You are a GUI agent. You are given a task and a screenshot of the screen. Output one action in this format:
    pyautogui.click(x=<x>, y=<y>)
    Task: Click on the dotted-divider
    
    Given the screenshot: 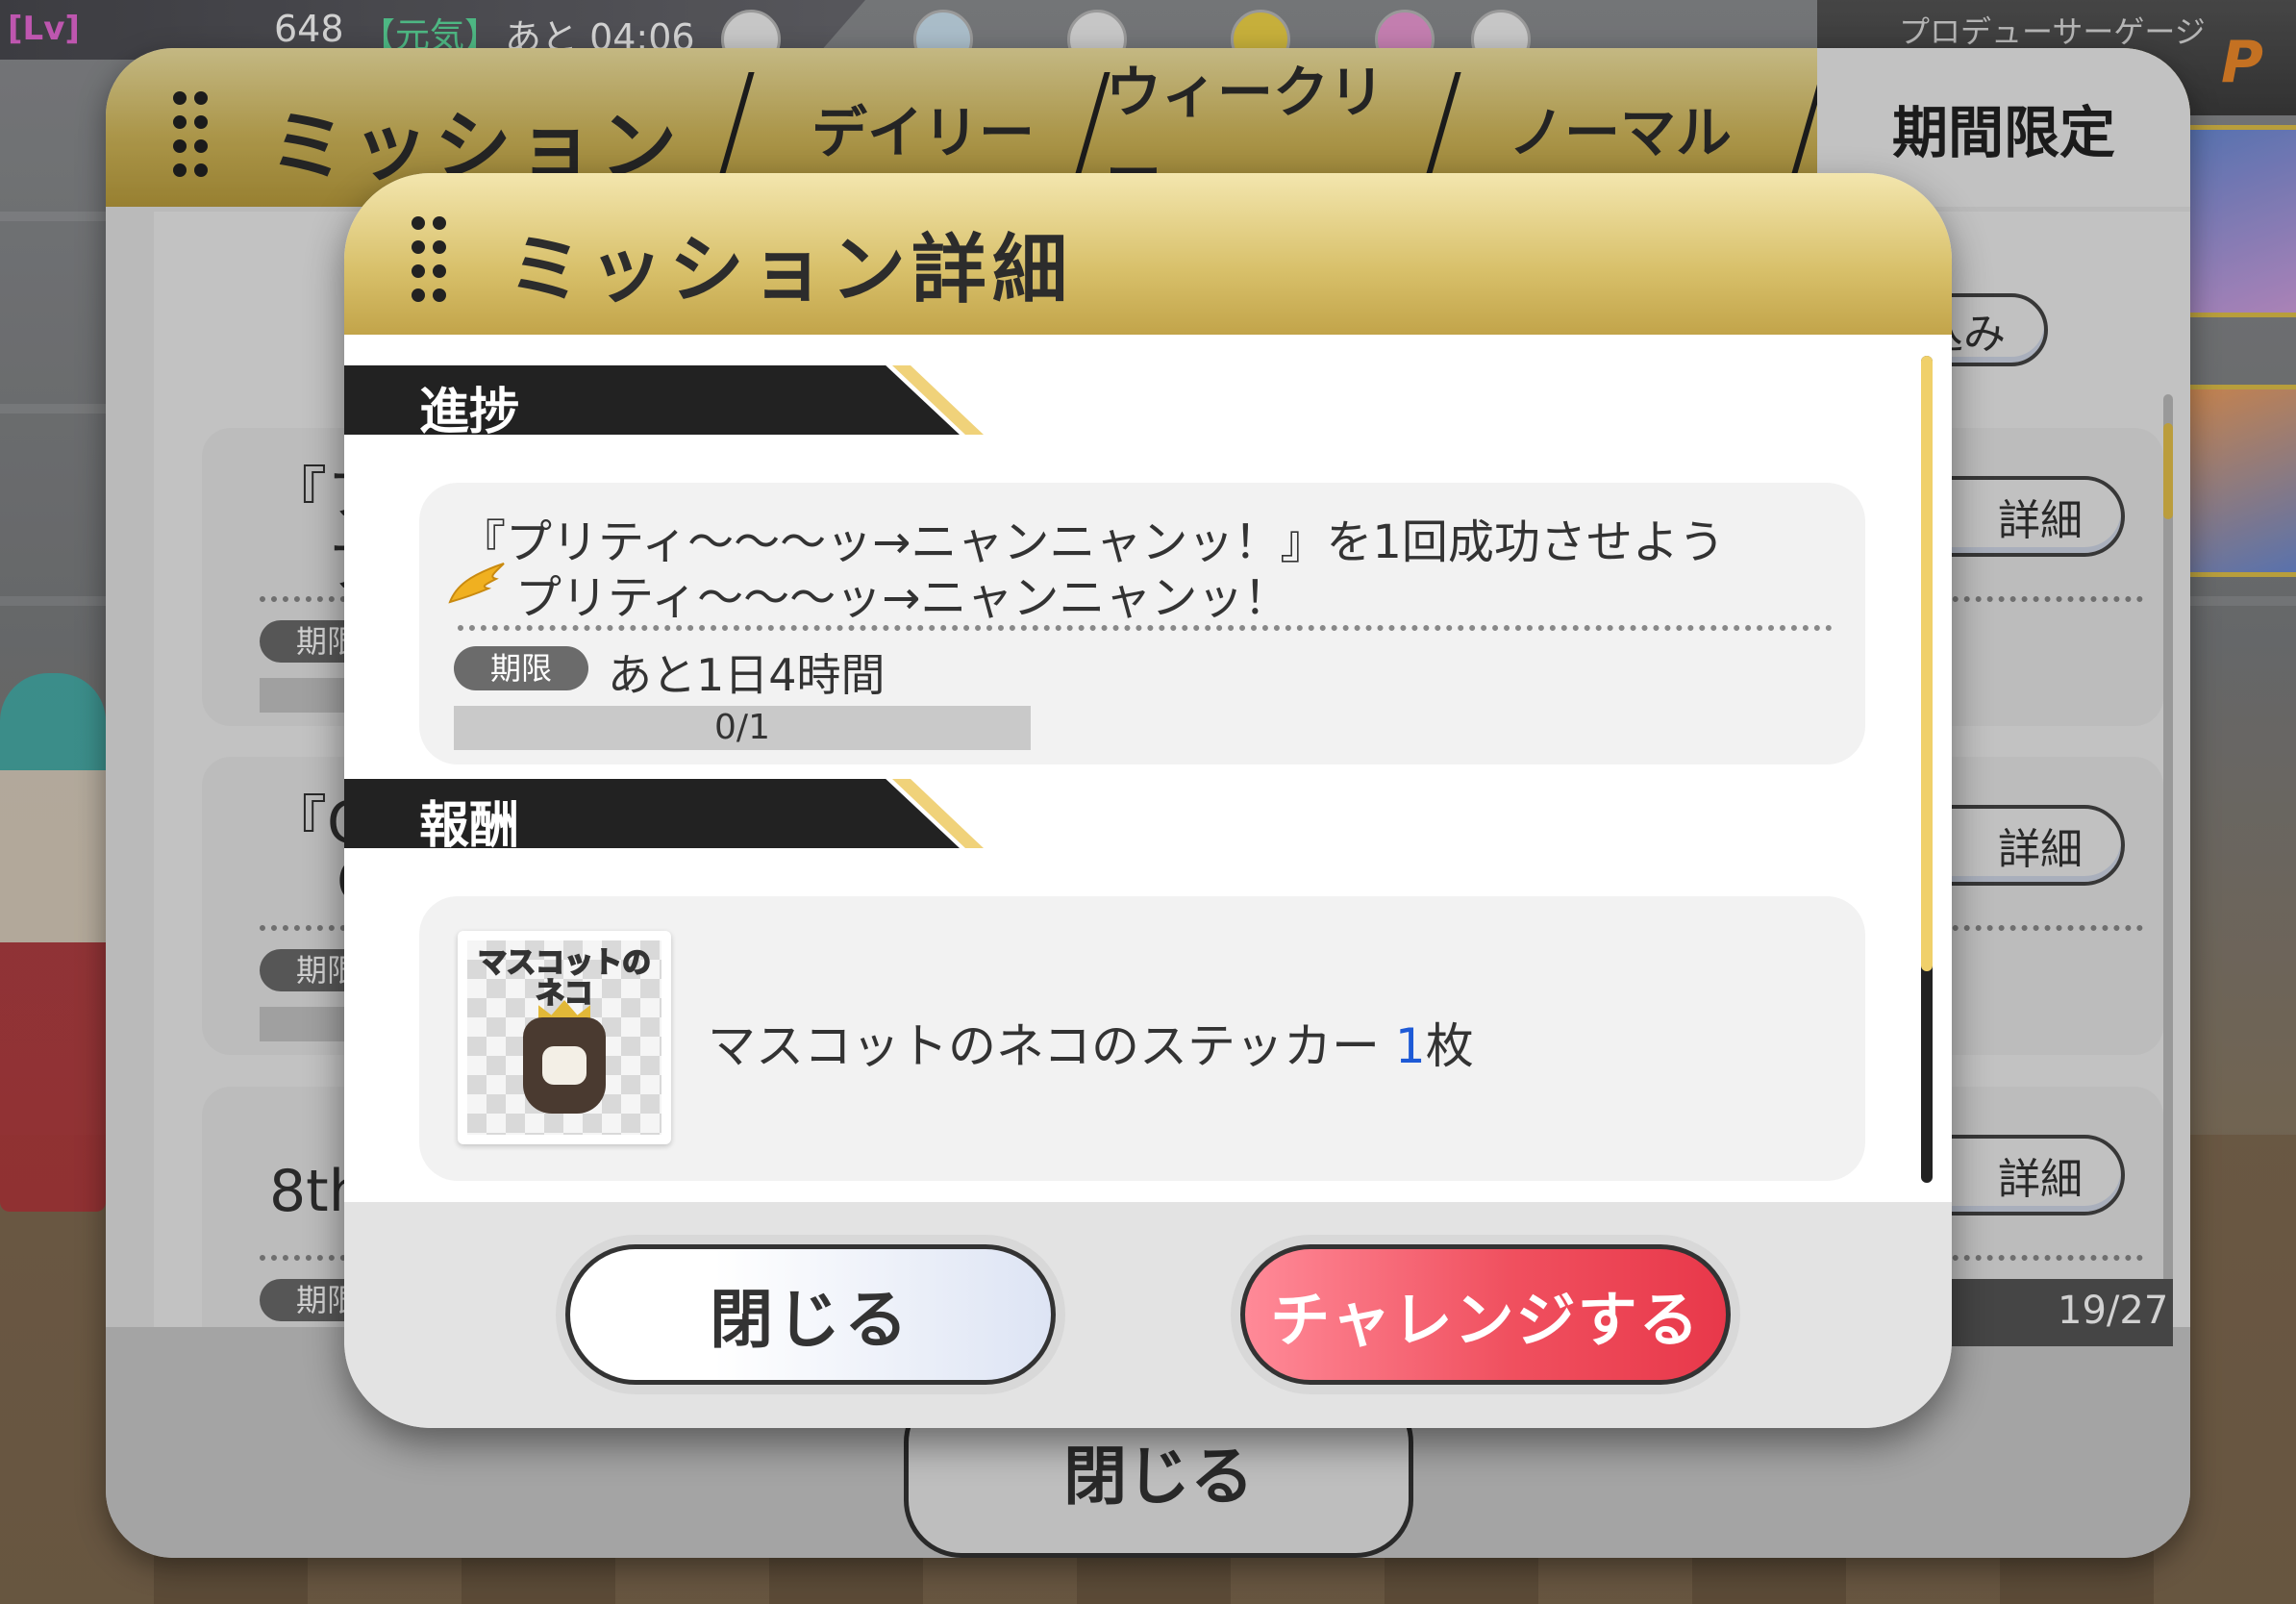 What is the action you would take?
    pyautogui.click(x=1145, y=628)
    